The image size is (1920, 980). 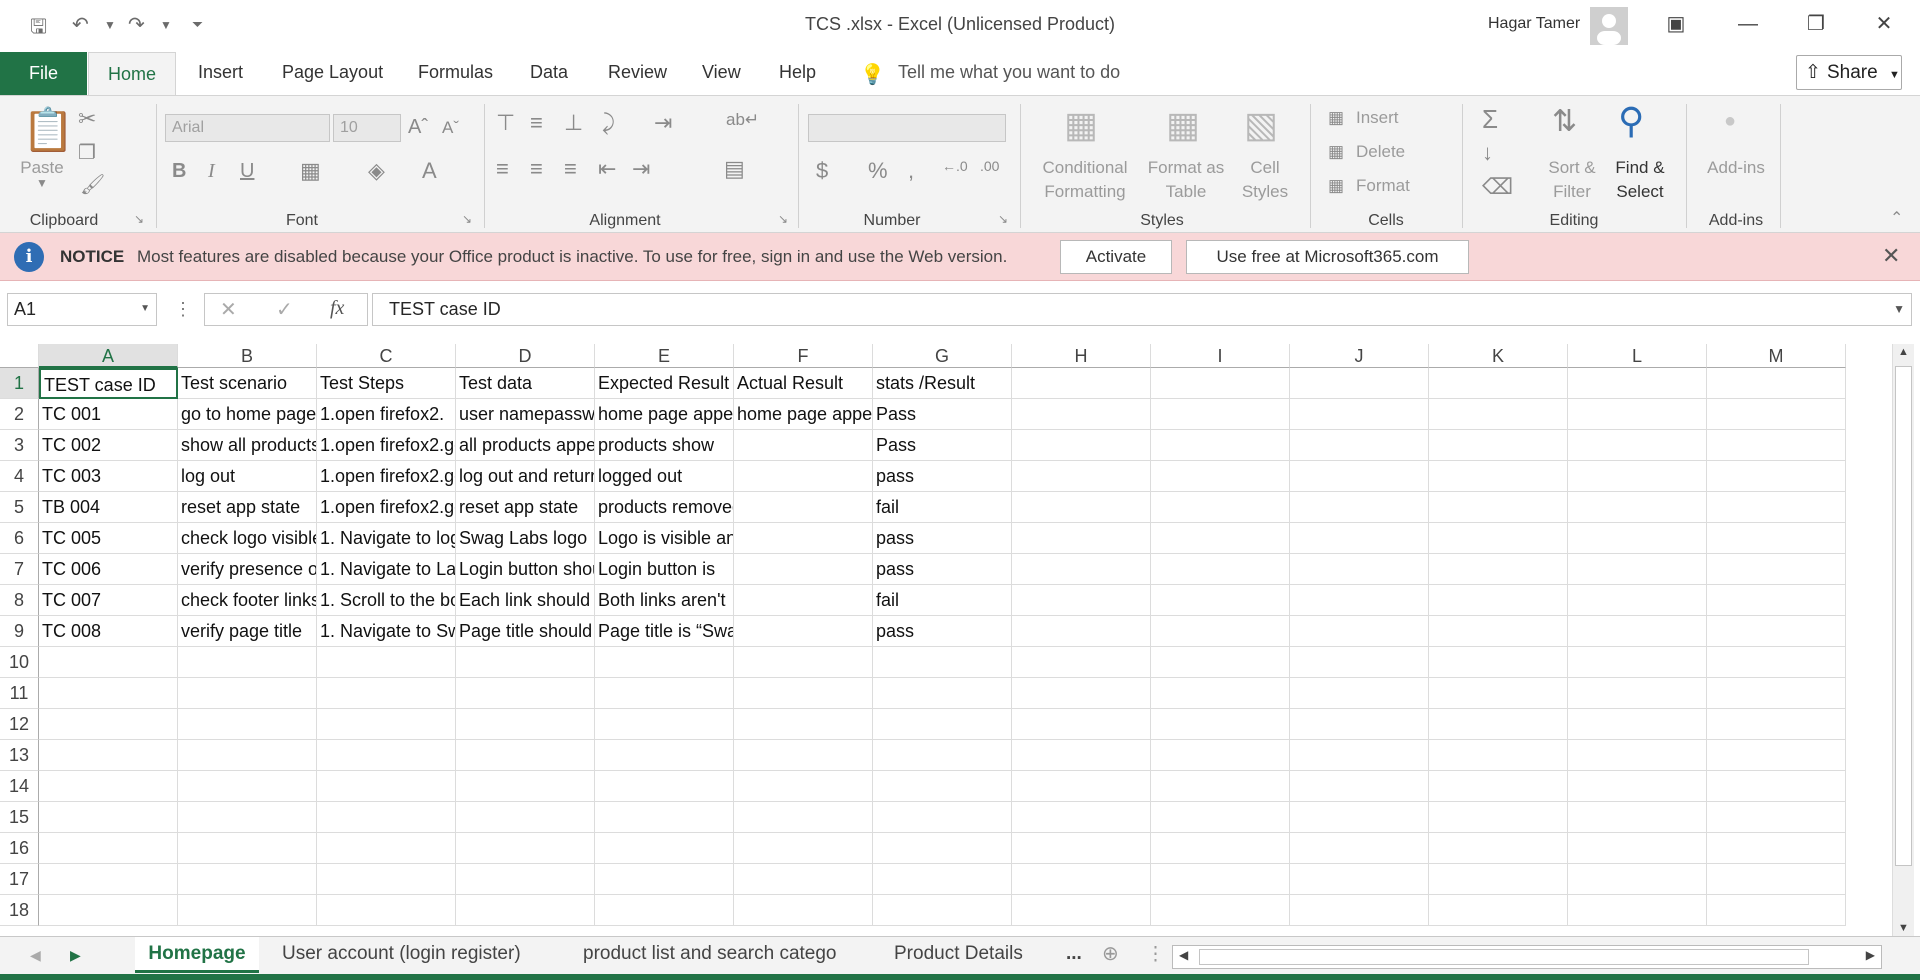 What do you see at coordinates (1637, 631) in the screenshot?
I see `cell-L9` at bounding box center [1637, 631].